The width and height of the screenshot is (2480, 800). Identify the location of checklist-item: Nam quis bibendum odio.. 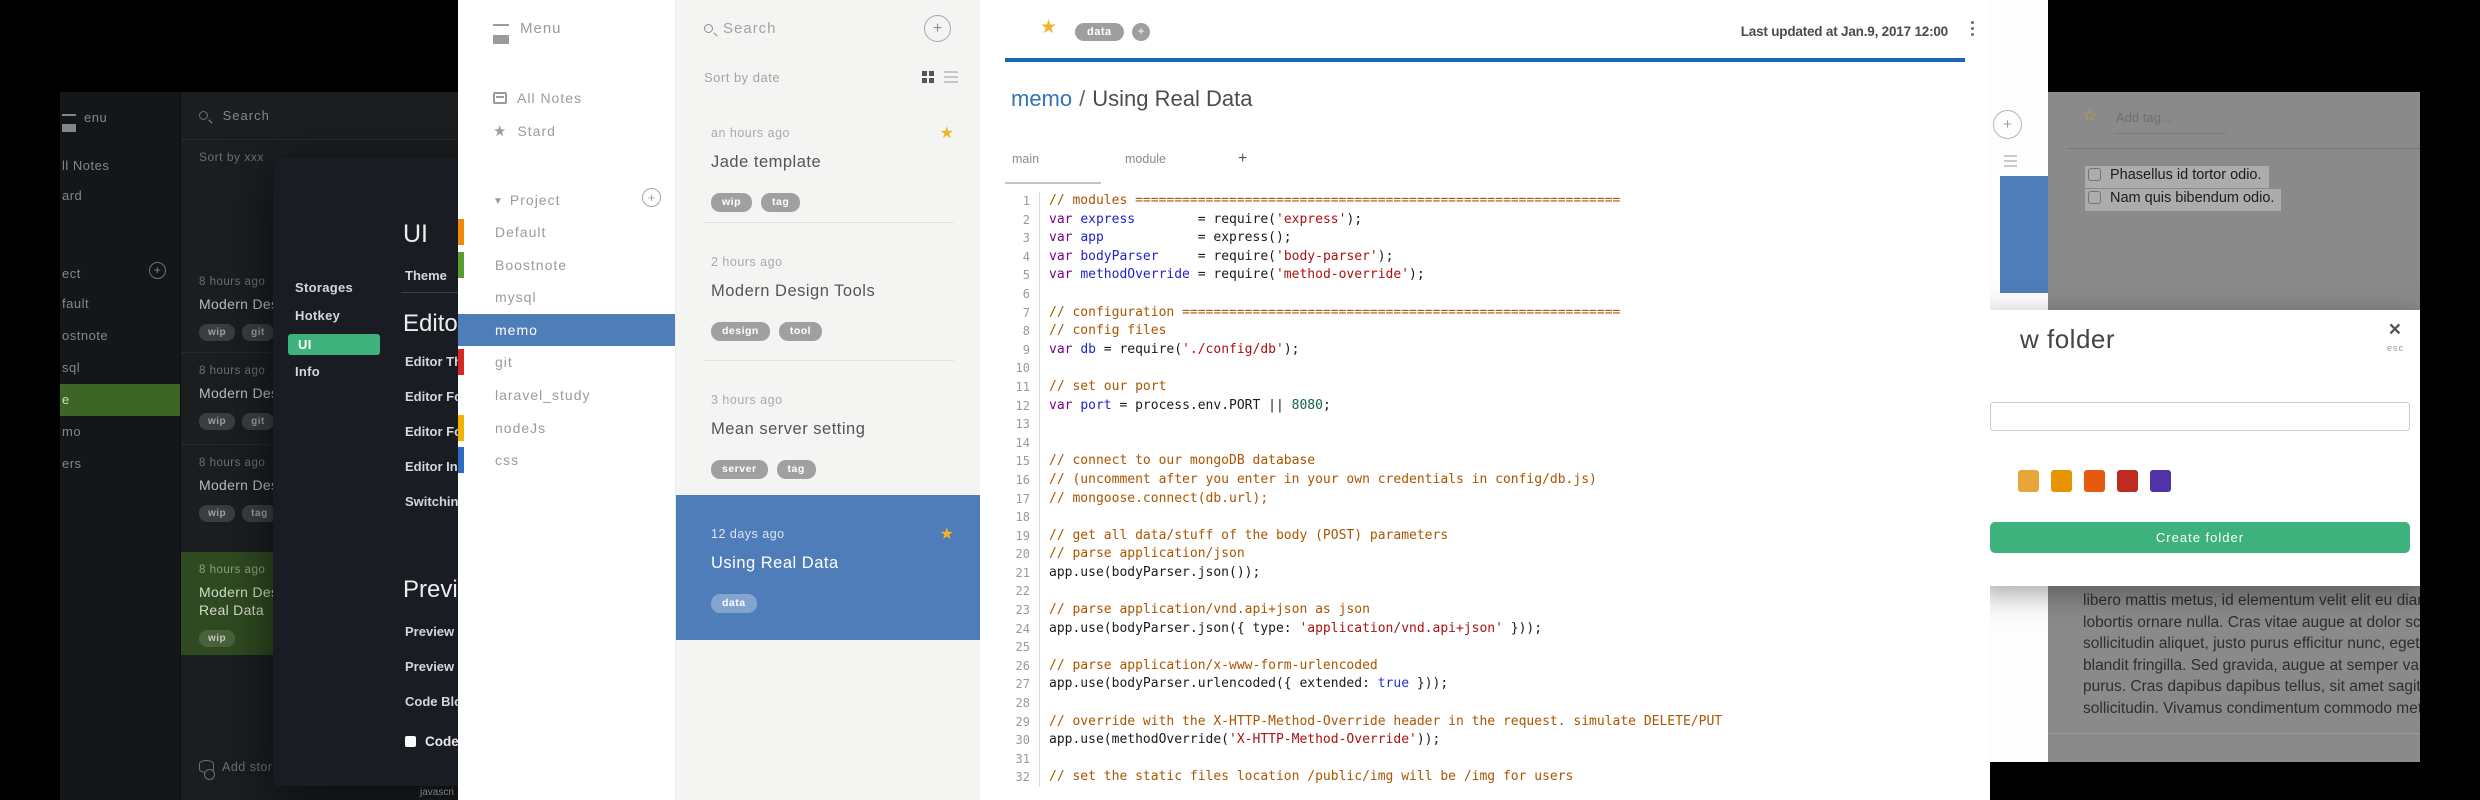
(2183, 200).